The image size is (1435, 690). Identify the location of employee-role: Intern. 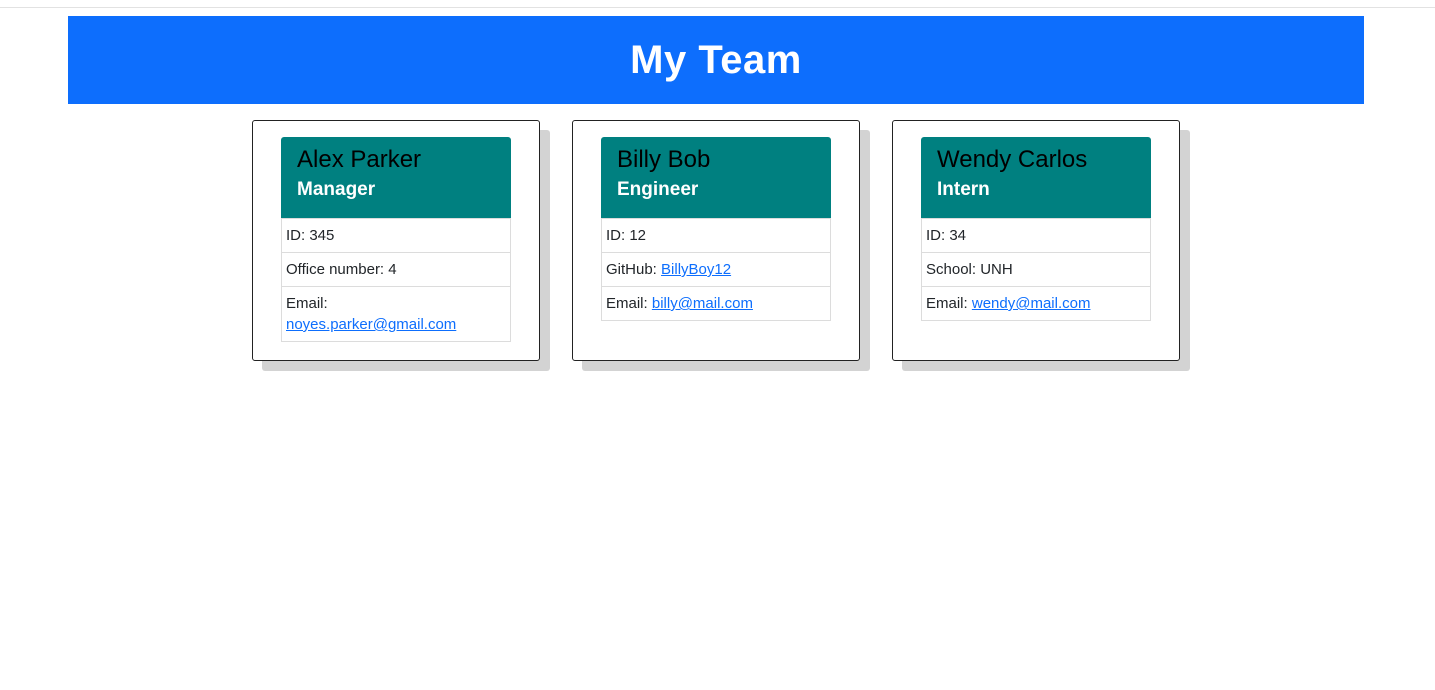
(963, 189).